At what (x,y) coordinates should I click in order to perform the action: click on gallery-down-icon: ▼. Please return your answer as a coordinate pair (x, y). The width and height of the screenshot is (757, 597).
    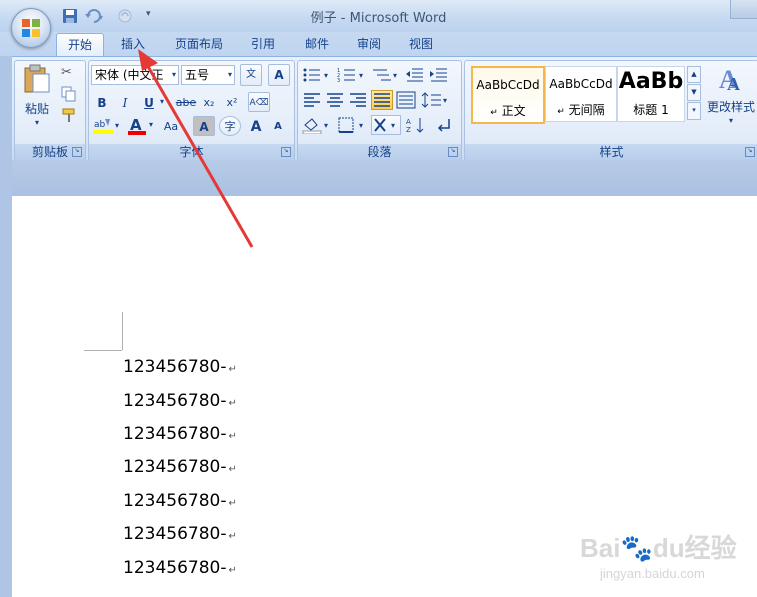
    Looking at the image, I should click on (694, 92).